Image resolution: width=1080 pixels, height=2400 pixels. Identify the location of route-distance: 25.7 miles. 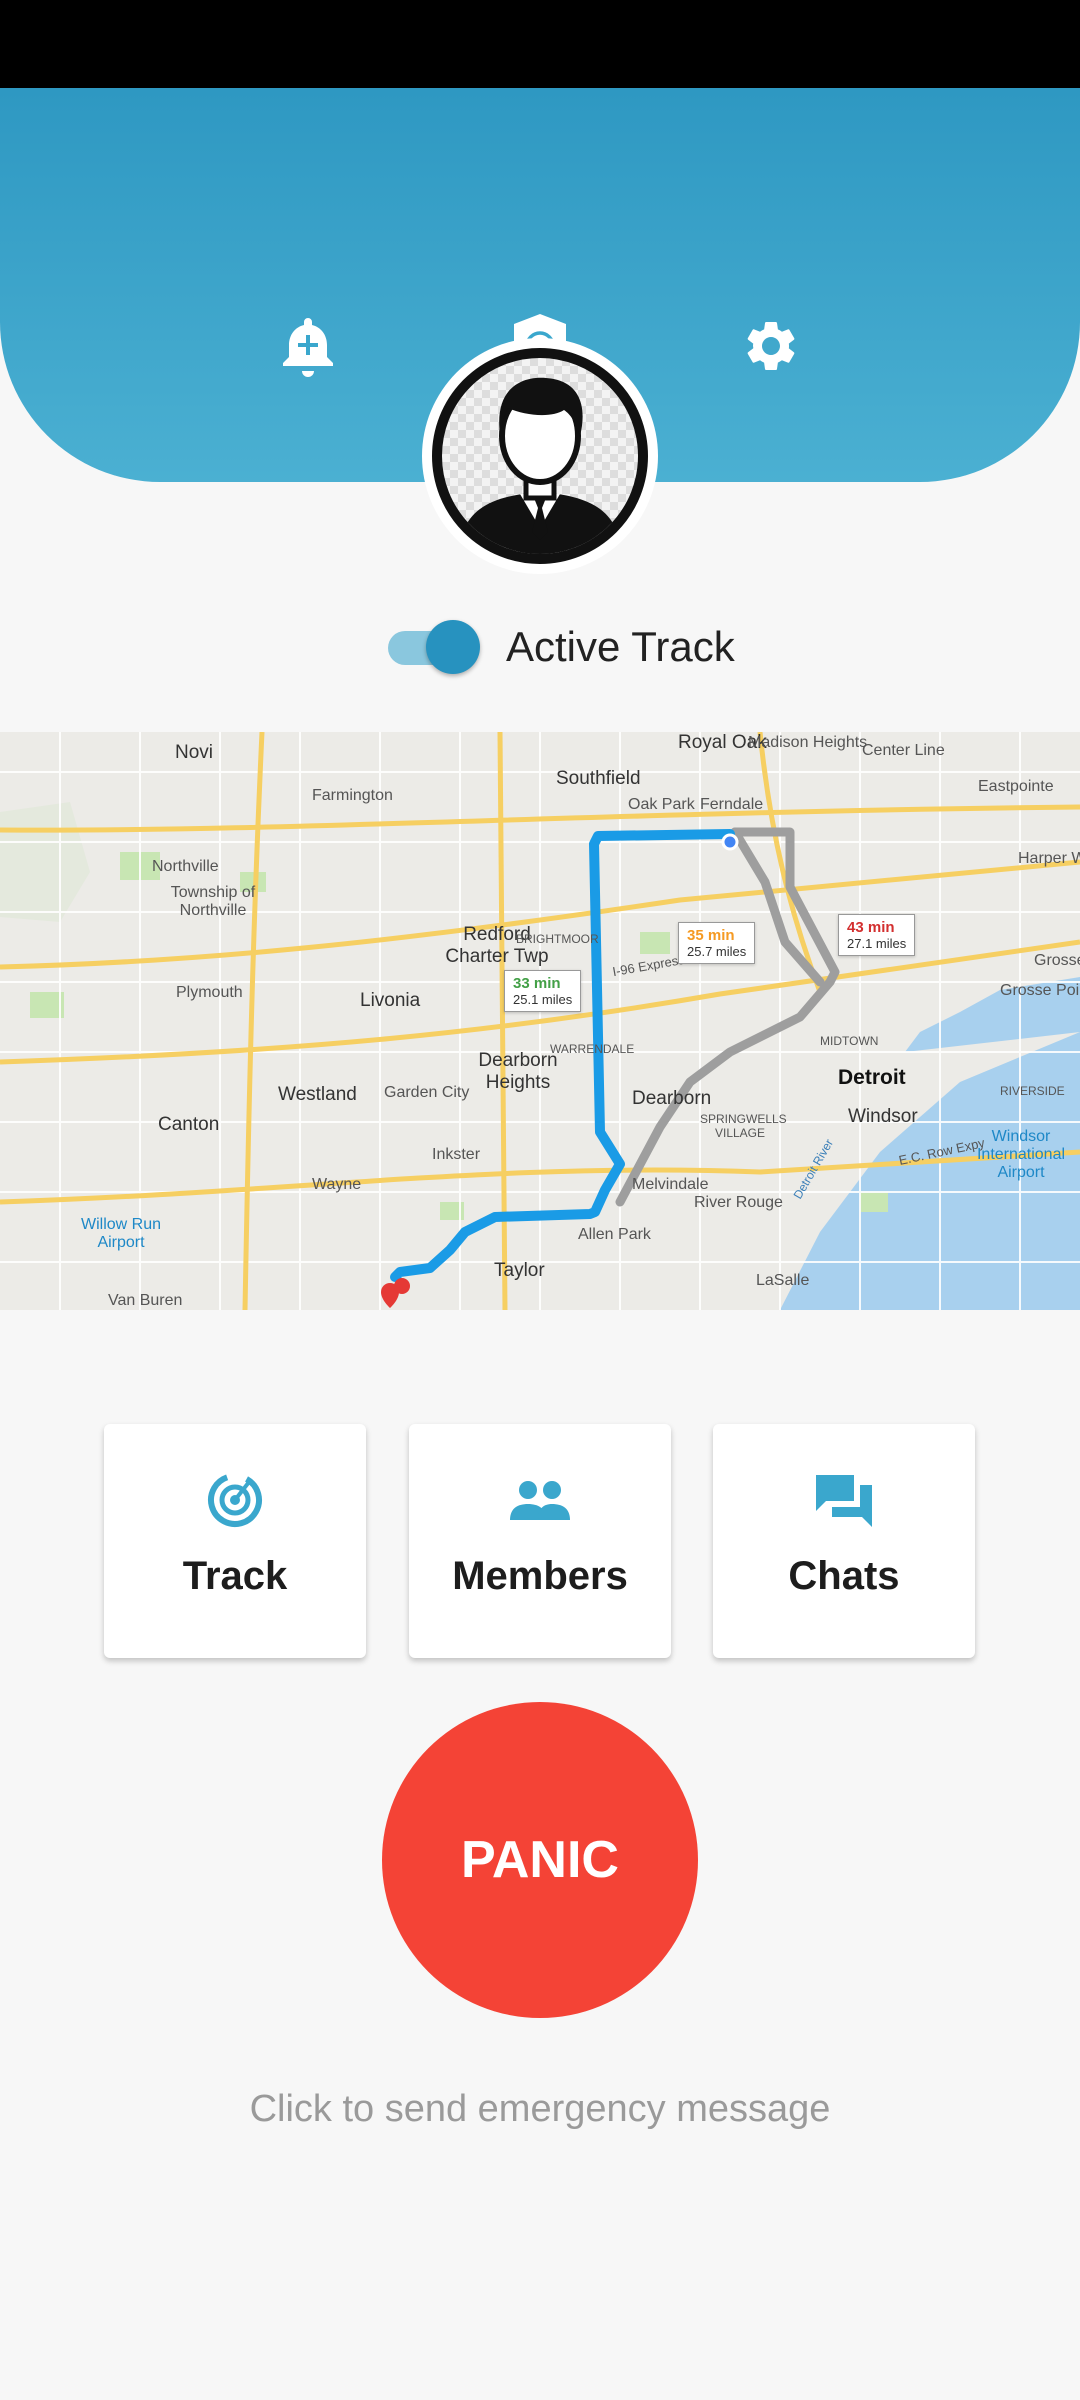
(717, 951).